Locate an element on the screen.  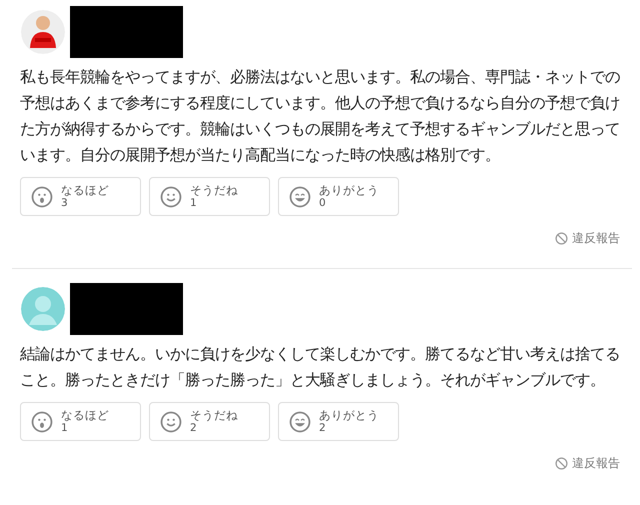
answer-text: 結論はかてません。いかに負けを少なくして楽しむかです。勝てるなど甘い考えは捨てること。勝ったときだけ「勝った勝った」と大騒ぎしましょう。それがギャンブルです。 is located at coordinates (320, 367).